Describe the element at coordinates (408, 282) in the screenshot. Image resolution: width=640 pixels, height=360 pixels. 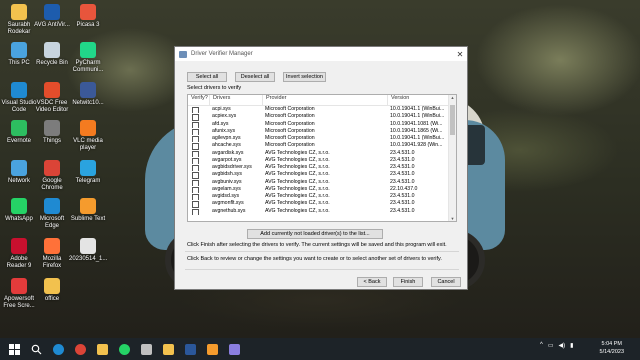
I see `finish-button: Finish` at that location.